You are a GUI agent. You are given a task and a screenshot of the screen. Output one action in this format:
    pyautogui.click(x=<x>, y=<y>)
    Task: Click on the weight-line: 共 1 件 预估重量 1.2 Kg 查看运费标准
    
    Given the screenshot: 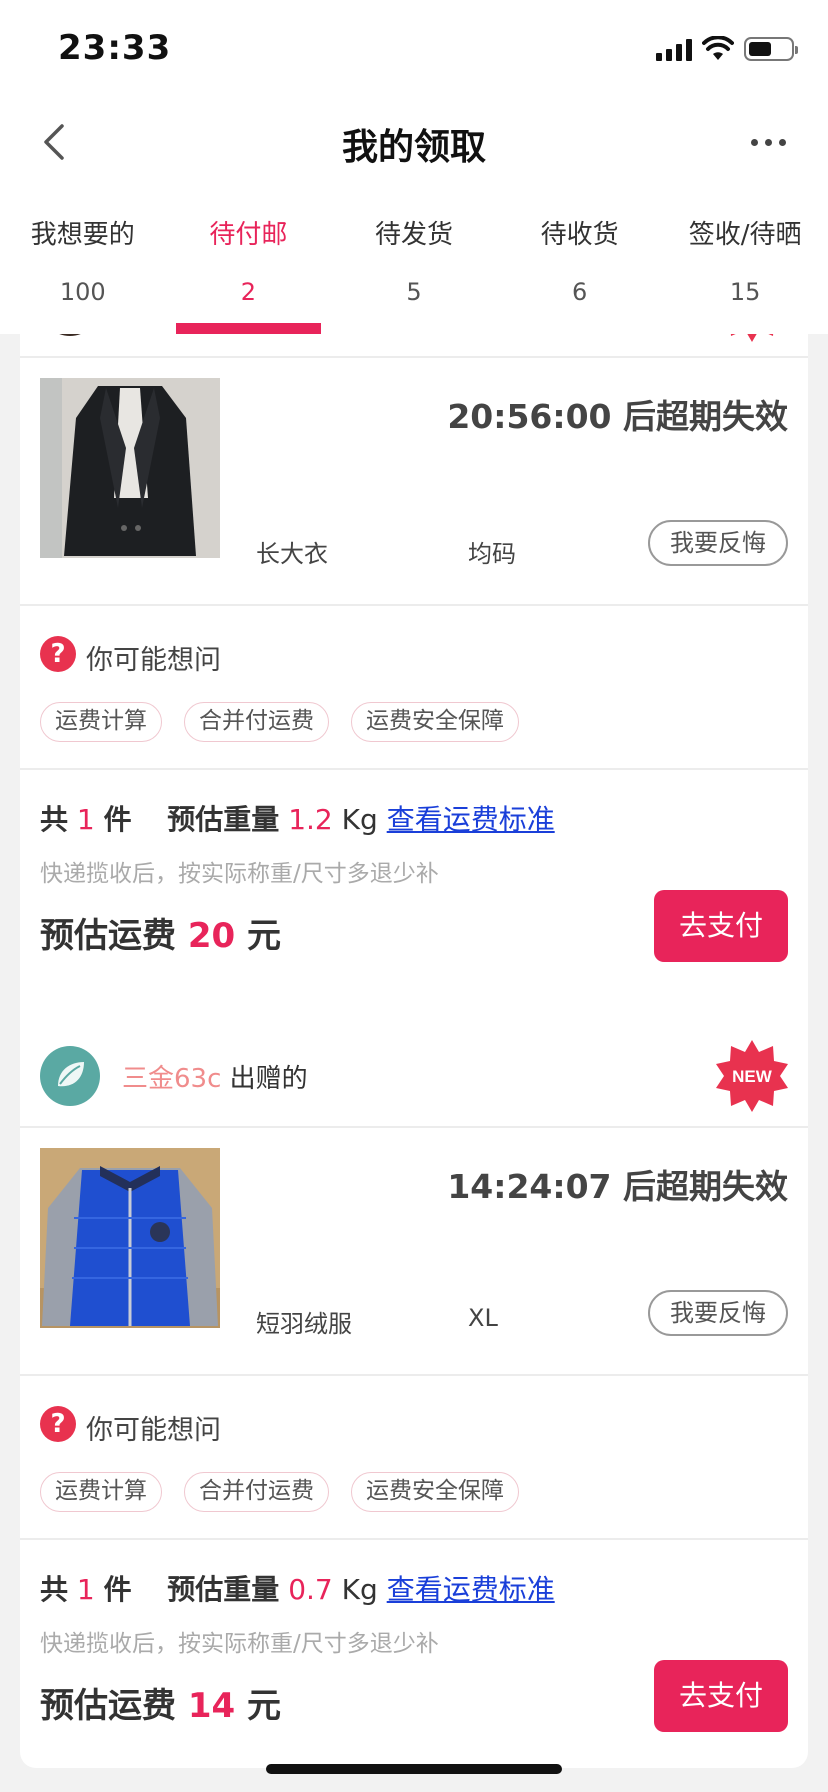 What is the action you would take?
    pyautogui.click(x=297, y=819)
    